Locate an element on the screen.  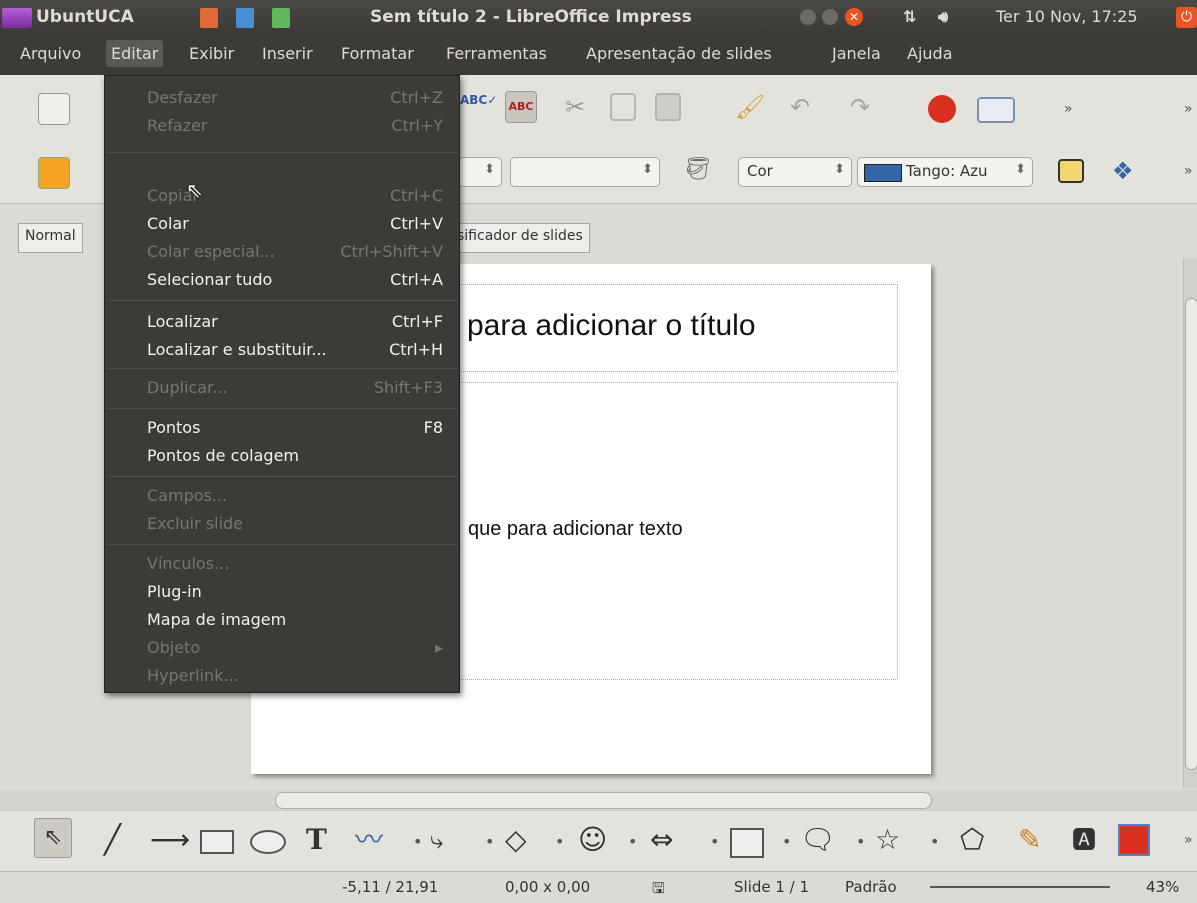
copy-icon is located at coordinates (623, 107).